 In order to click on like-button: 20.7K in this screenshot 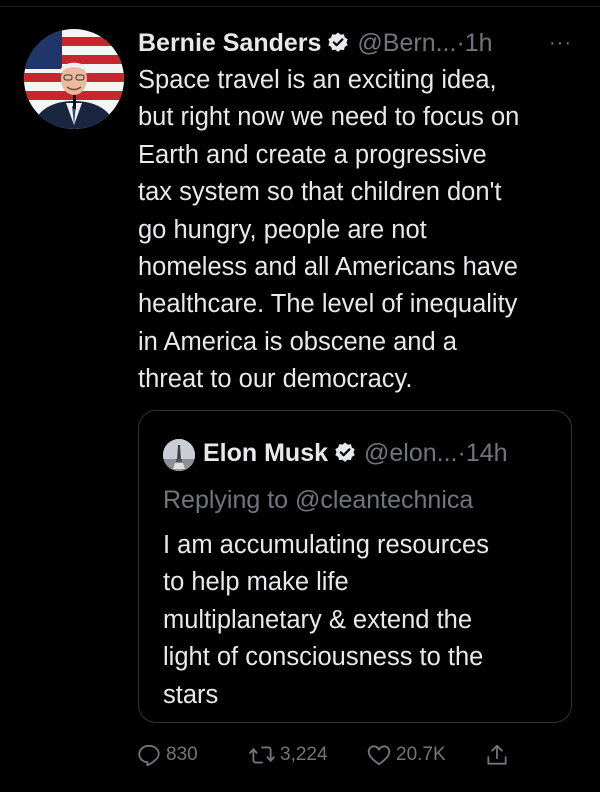, I will do `click(406, 755)`.